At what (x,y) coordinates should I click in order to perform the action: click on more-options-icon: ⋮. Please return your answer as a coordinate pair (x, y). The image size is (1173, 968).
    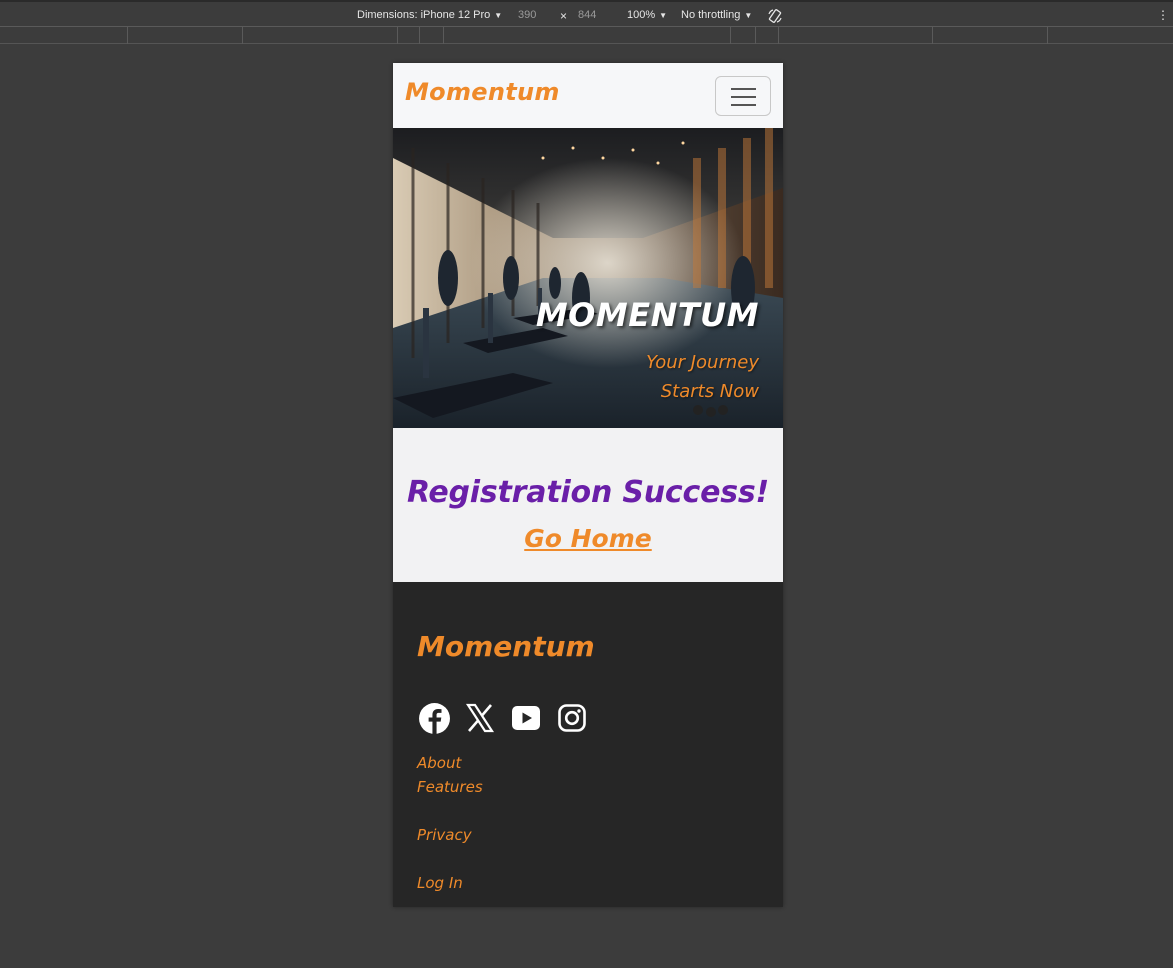
    Looking at the image, I should click on (1163, 15).